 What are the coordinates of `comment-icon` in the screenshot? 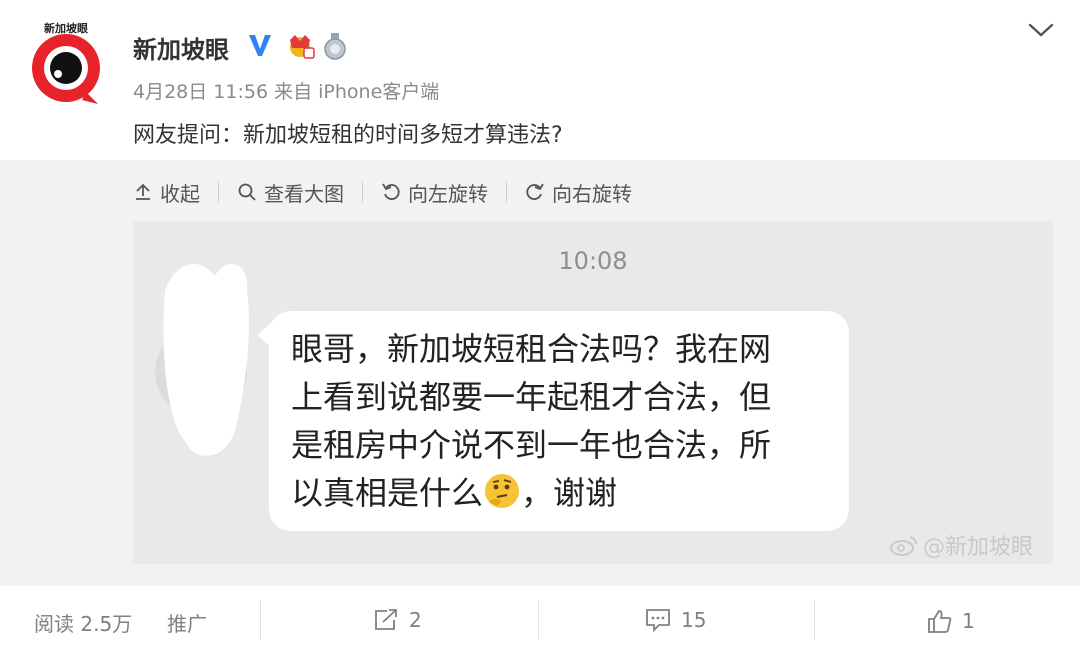 It's located at (658, 620).